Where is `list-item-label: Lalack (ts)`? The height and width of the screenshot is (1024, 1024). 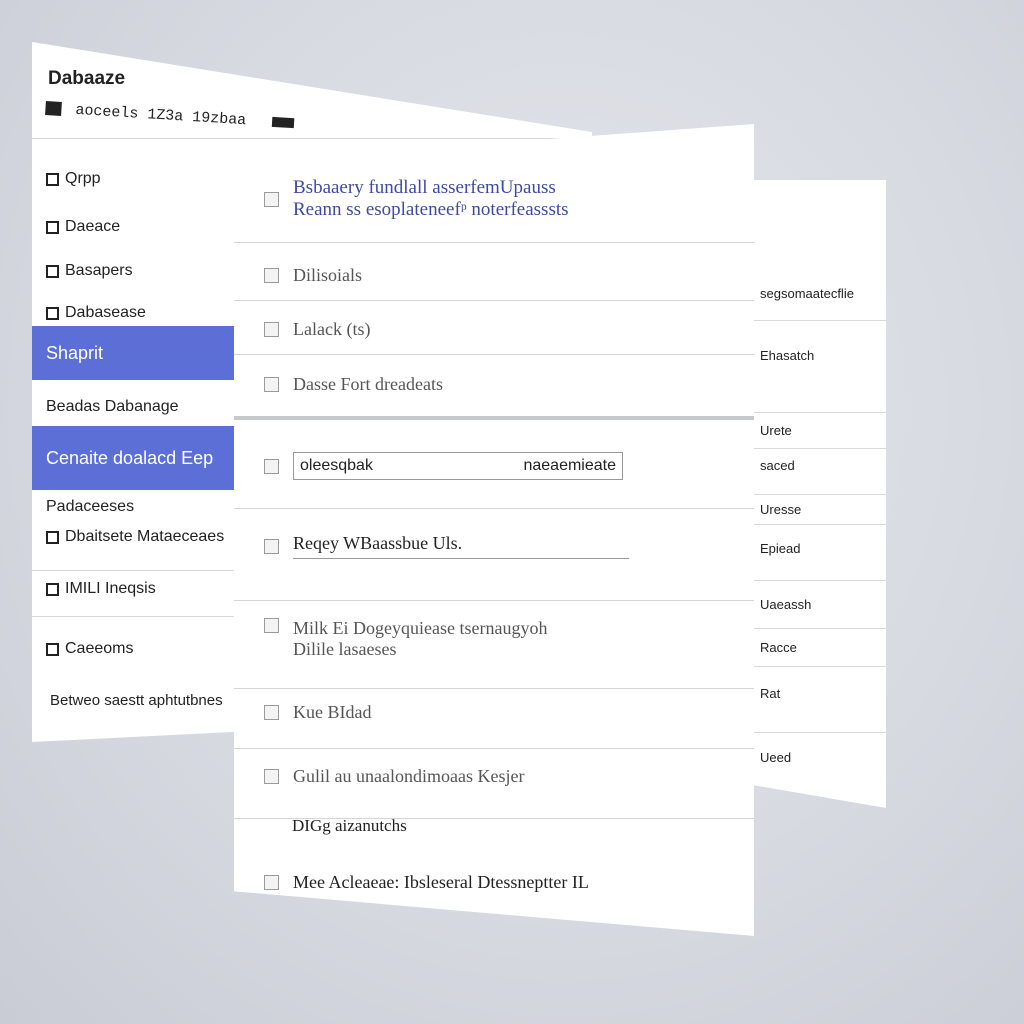
list-item-label: Lalack (ts) is located at coordinates (332, 328).